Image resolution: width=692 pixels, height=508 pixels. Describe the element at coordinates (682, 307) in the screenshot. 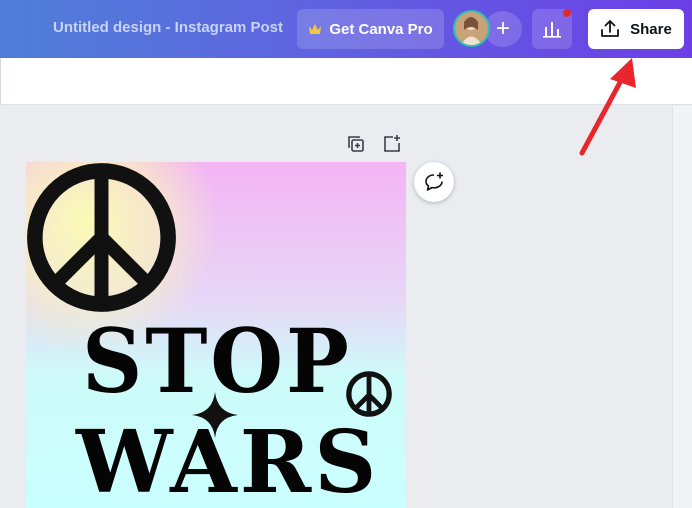

I see `vertical-scrollbar` at that location.